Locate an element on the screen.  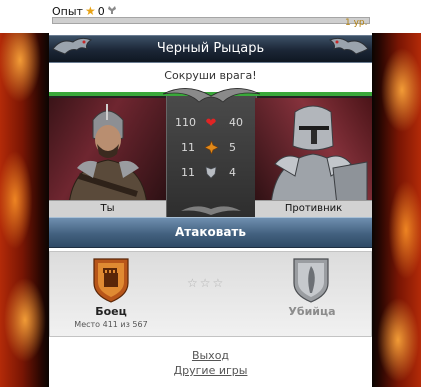
star-icon: ★ is located at coordinates (90, 11).